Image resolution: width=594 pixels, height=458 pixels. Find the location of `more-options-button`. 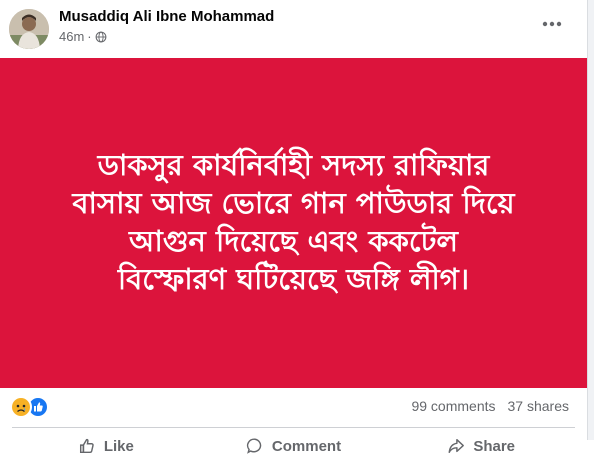

more-options-button is located at coordinates (552, 24).